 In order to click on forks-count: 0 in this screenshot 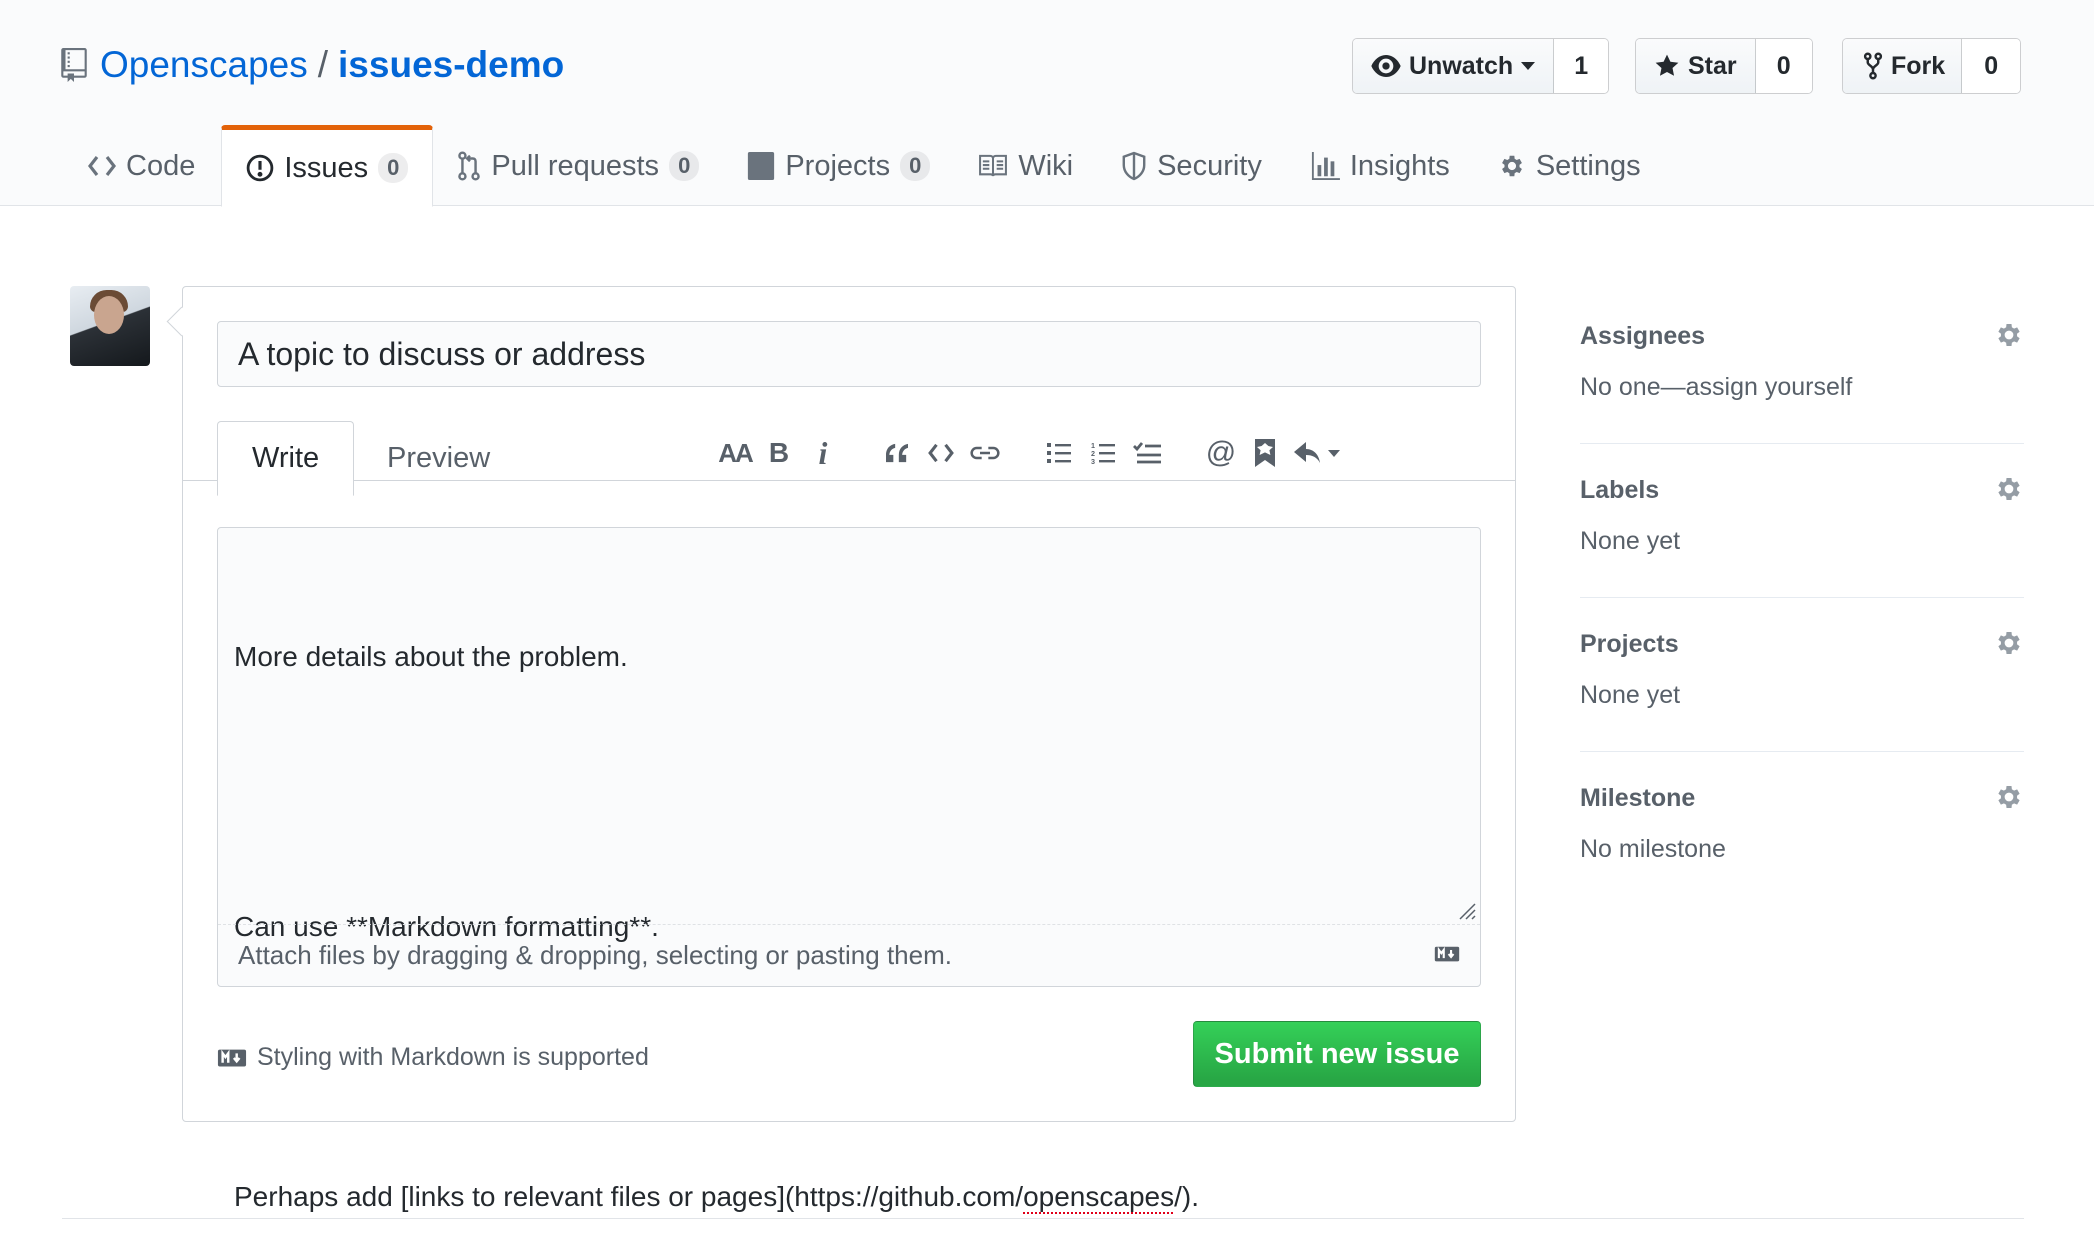, I will do `click(1991, 66)`.